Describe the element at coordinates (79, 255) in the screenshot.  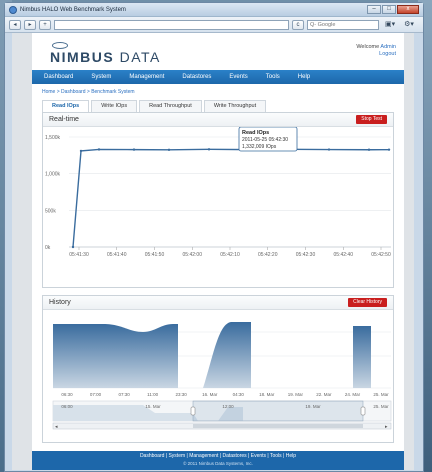
I see `realtime-x-tick-label: 05:41:30` at that location.